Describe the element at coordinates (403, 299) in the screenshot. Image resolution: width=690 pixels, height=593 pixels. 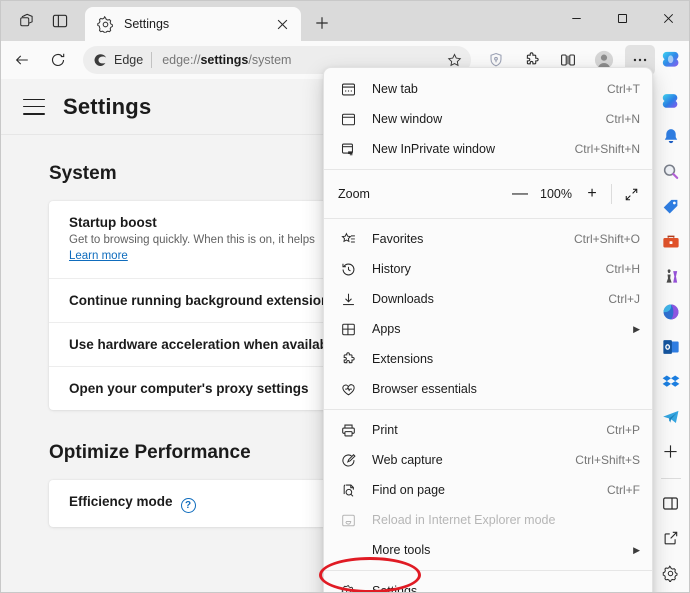
I see `menu-item-label: Downloads` at that location.